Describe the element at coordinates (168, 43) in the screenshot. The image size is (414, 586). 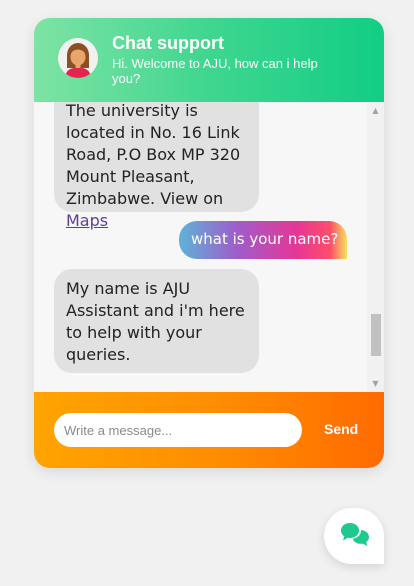
I see `header-title: Chat support` at that location.